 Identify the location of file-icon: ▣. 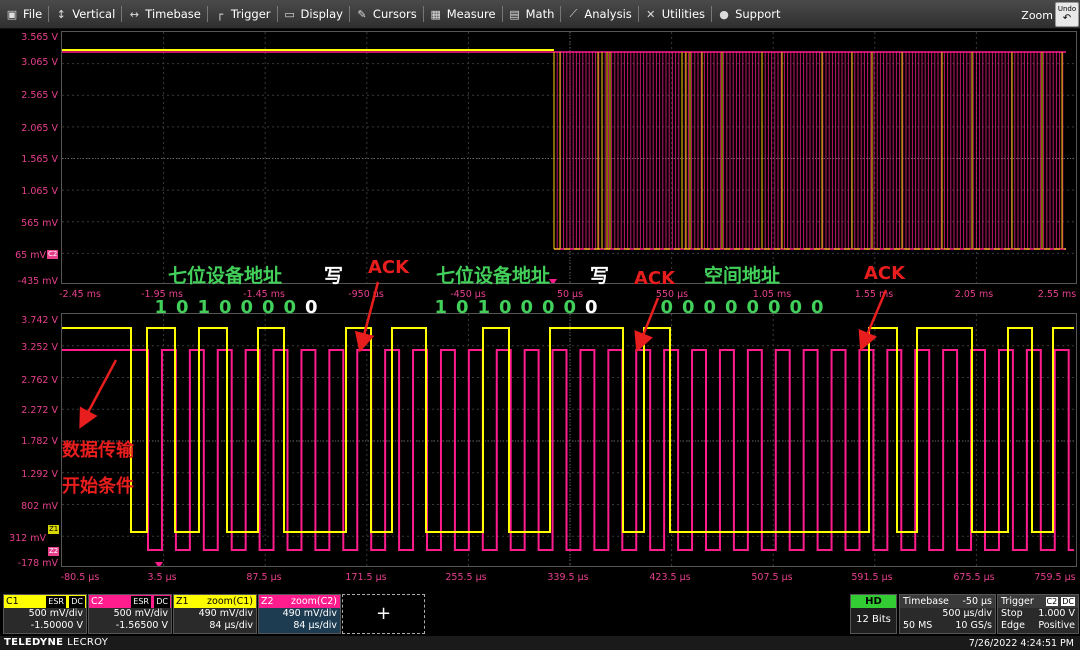
(12, 14).